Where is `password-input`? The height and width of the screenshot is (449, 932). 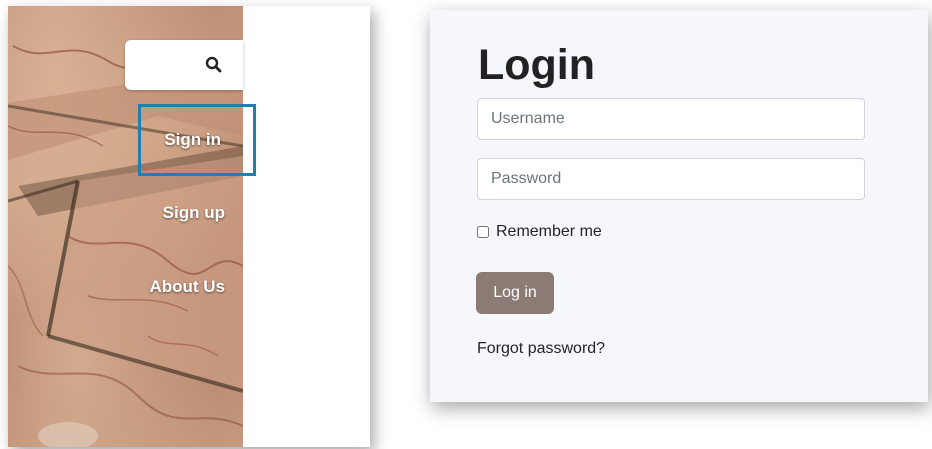
password-input is located at coordinates (671, 179).